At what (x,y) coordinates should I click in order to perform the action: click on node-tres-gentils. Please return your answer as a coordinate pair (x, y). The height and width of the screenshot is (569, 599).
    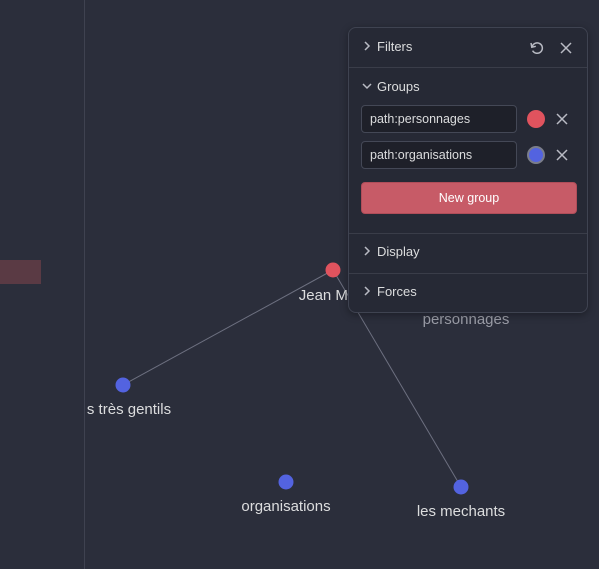
    Looking at the image, I should click on (123, 385).